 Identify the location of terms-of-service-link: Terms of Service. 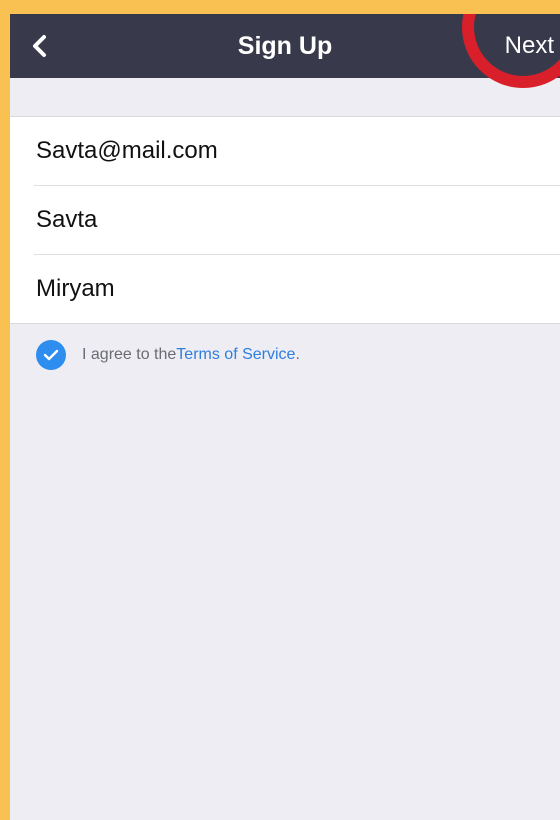
(235, 355).